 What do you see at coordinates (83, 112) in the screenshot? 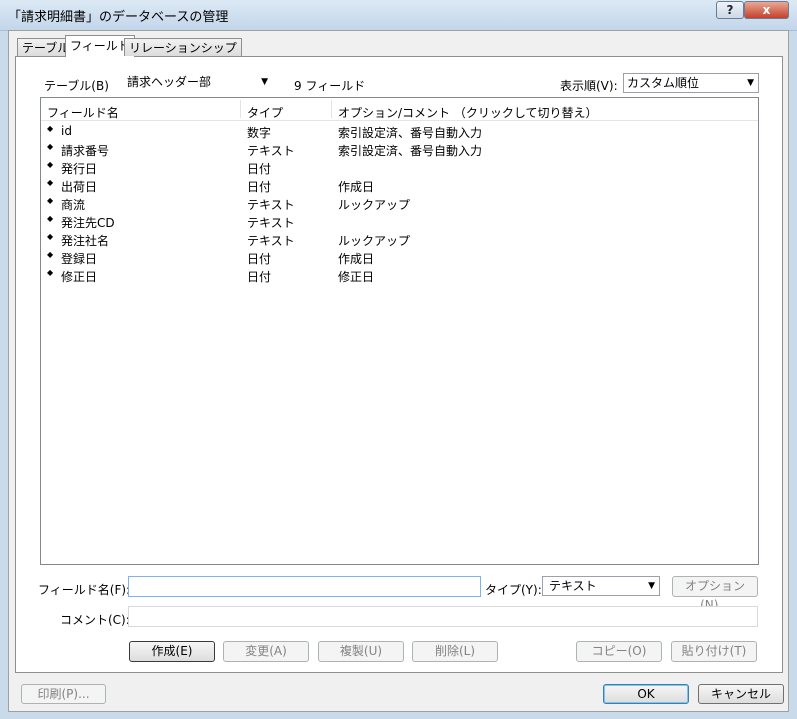
I see `column-header-name: フィールド名` at bounding box center [83, 112].